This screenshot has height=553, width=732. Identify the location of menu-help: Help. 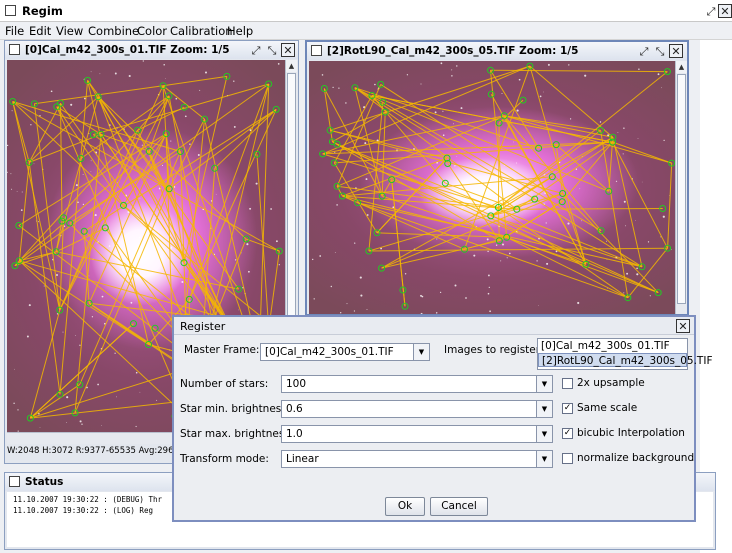
(240, 31).